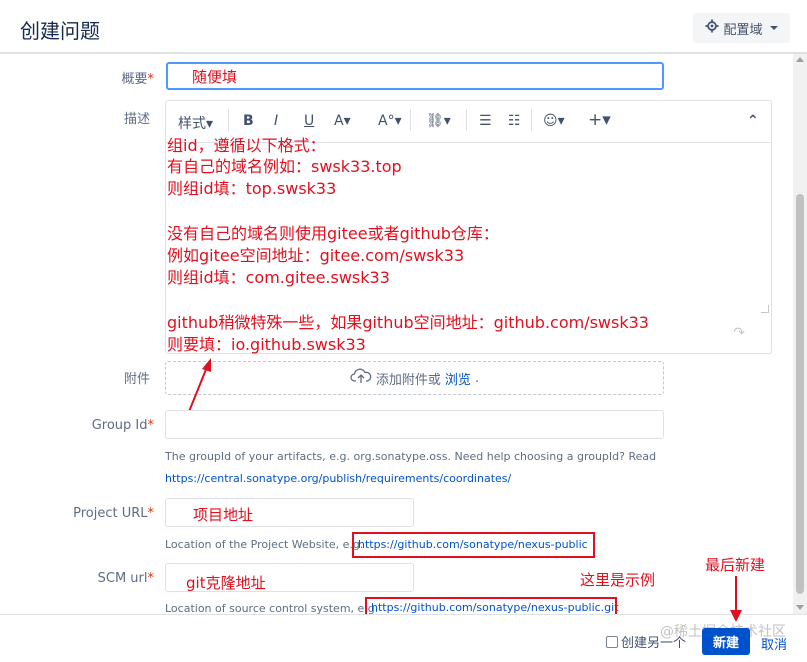 The width and height of the screenshot is (807, 662). I want to click on scm-url-label: SCM url*, so click(125, 578).